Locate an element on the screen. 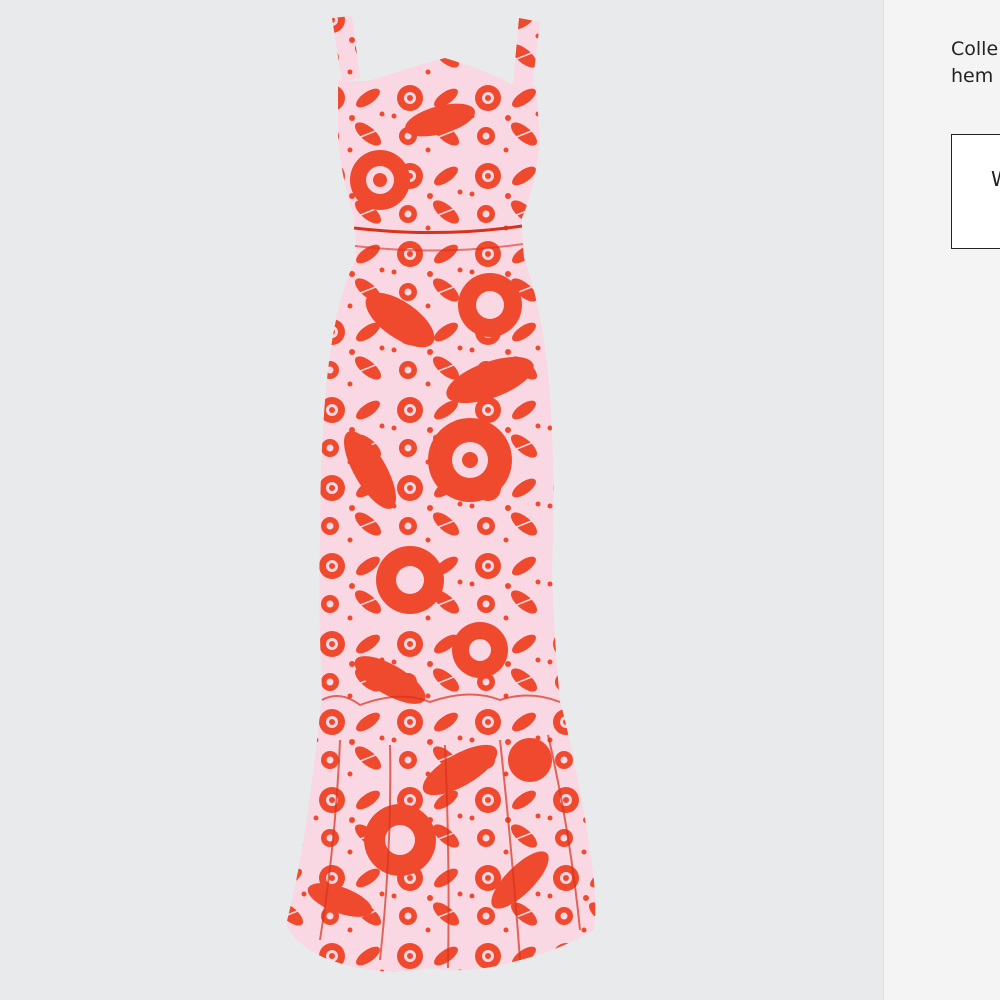 This screenshot has height=1000, width=1000. description-line-2: hem is located at coordinates (972, 76).